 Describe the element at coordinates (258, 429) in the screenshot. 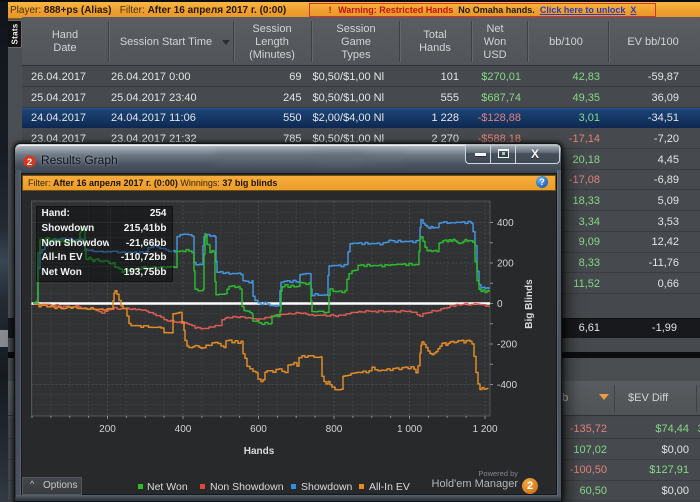

I see `svg-text: 600` at that location.